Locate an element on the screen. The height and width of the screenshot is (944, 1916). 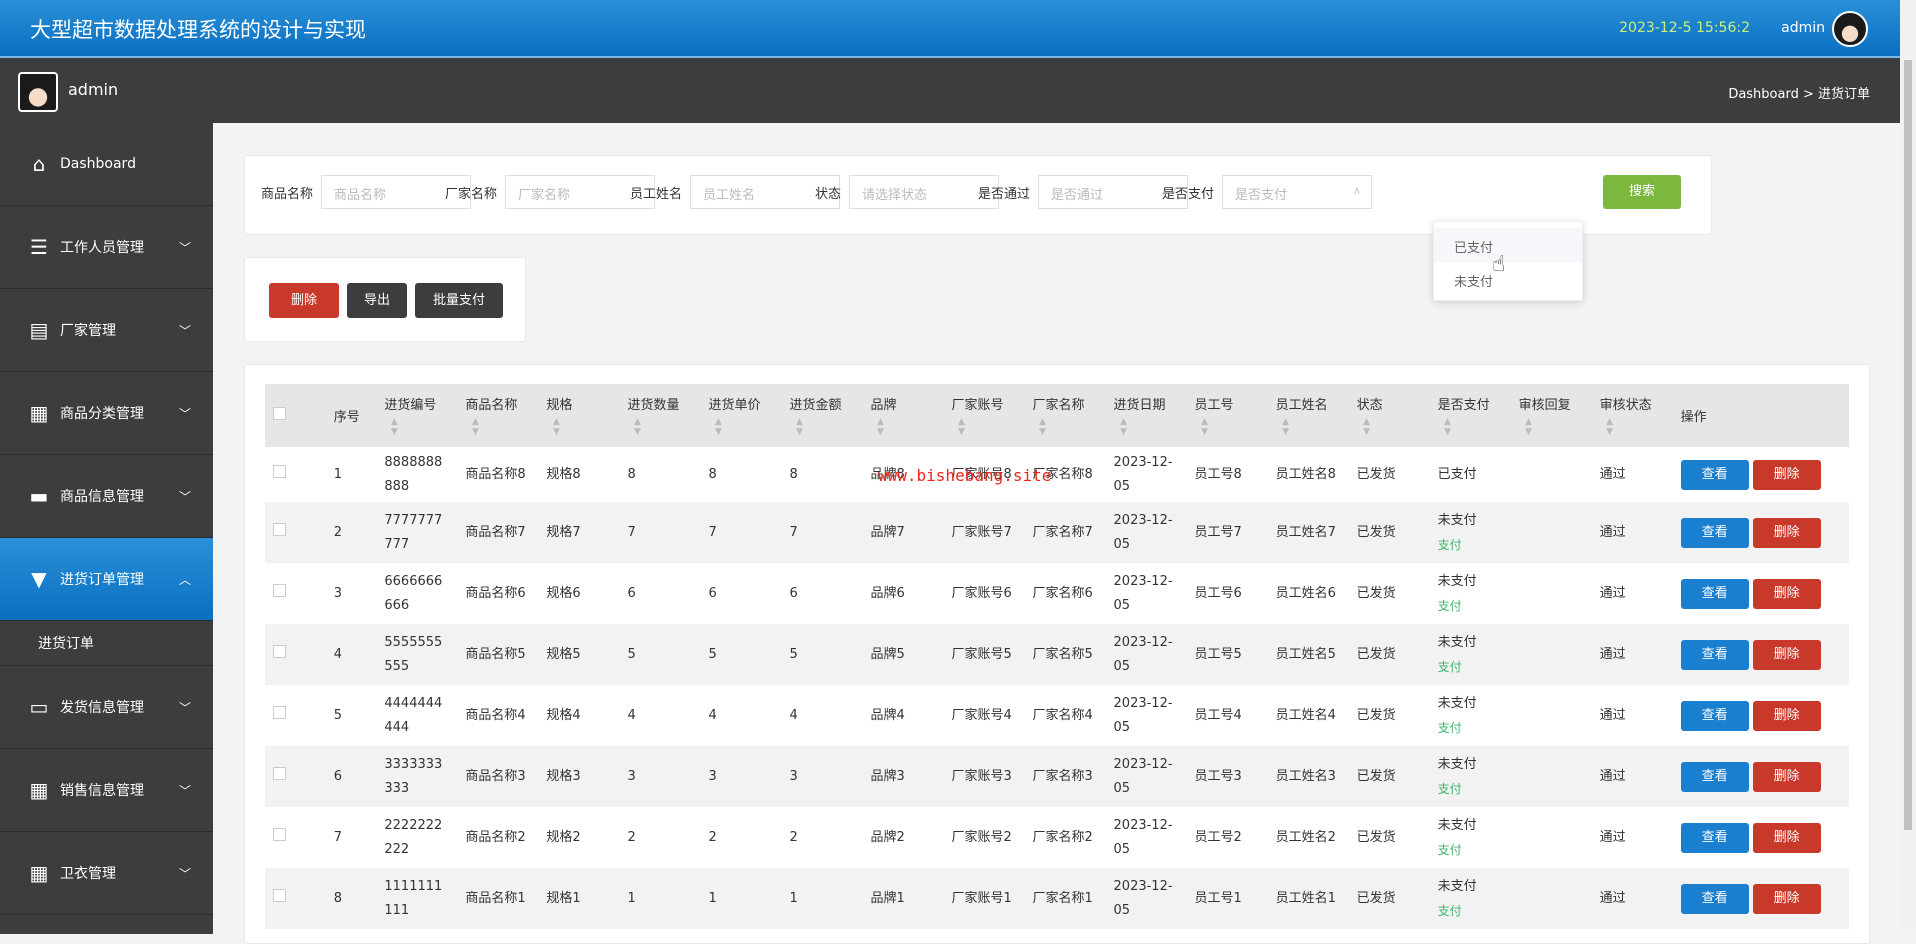
sidebar-item-0: ⌂ Dashboard is located at coordinates (106, 164).